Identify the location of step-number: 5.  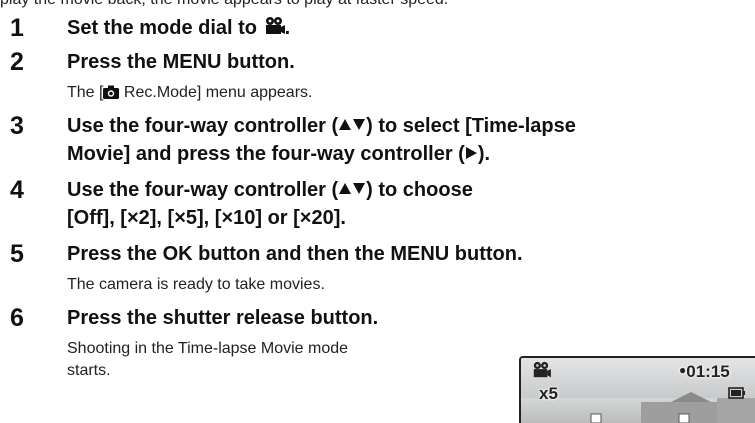
(17, 254).